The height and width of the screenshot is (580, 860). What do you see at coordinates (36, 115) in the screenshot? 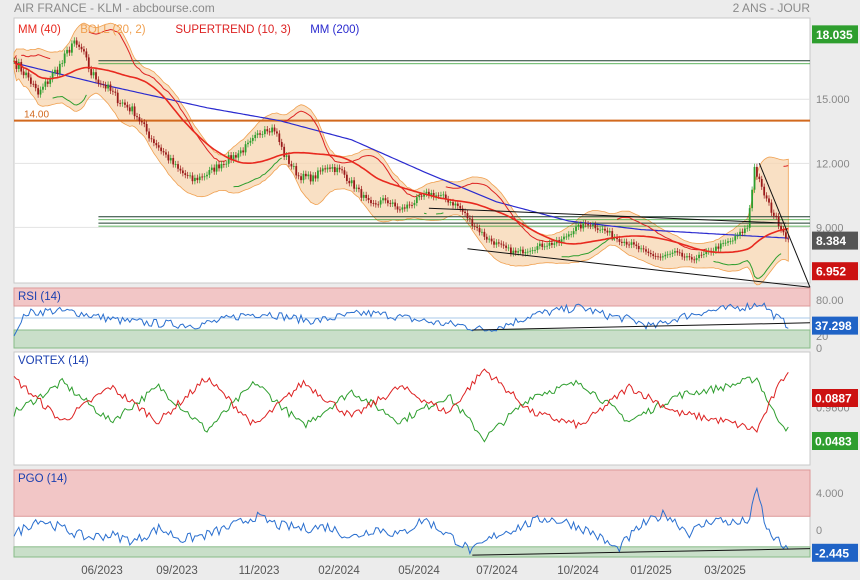
I see `level-label-14: 14.00` at bounding box center [36, 115].